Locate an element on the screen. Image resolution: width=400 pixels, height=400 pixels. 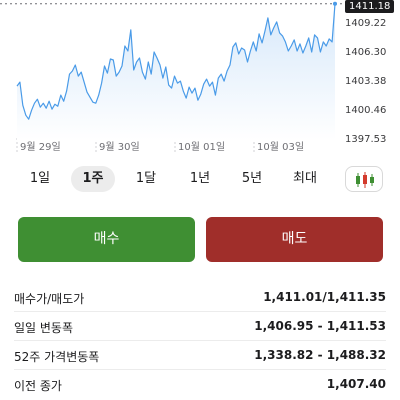
tab-5-year: 5년 is located at coordinates (252, 179).